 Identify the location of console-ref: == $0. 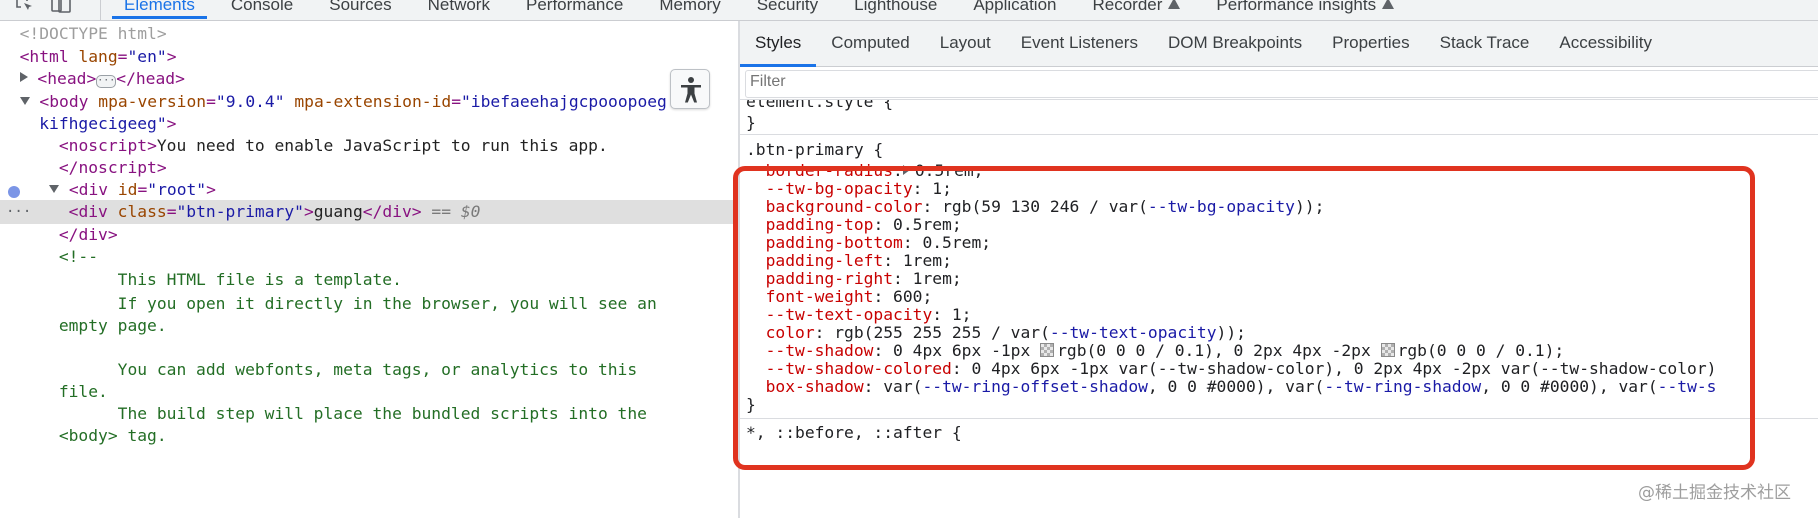
(456, 211).